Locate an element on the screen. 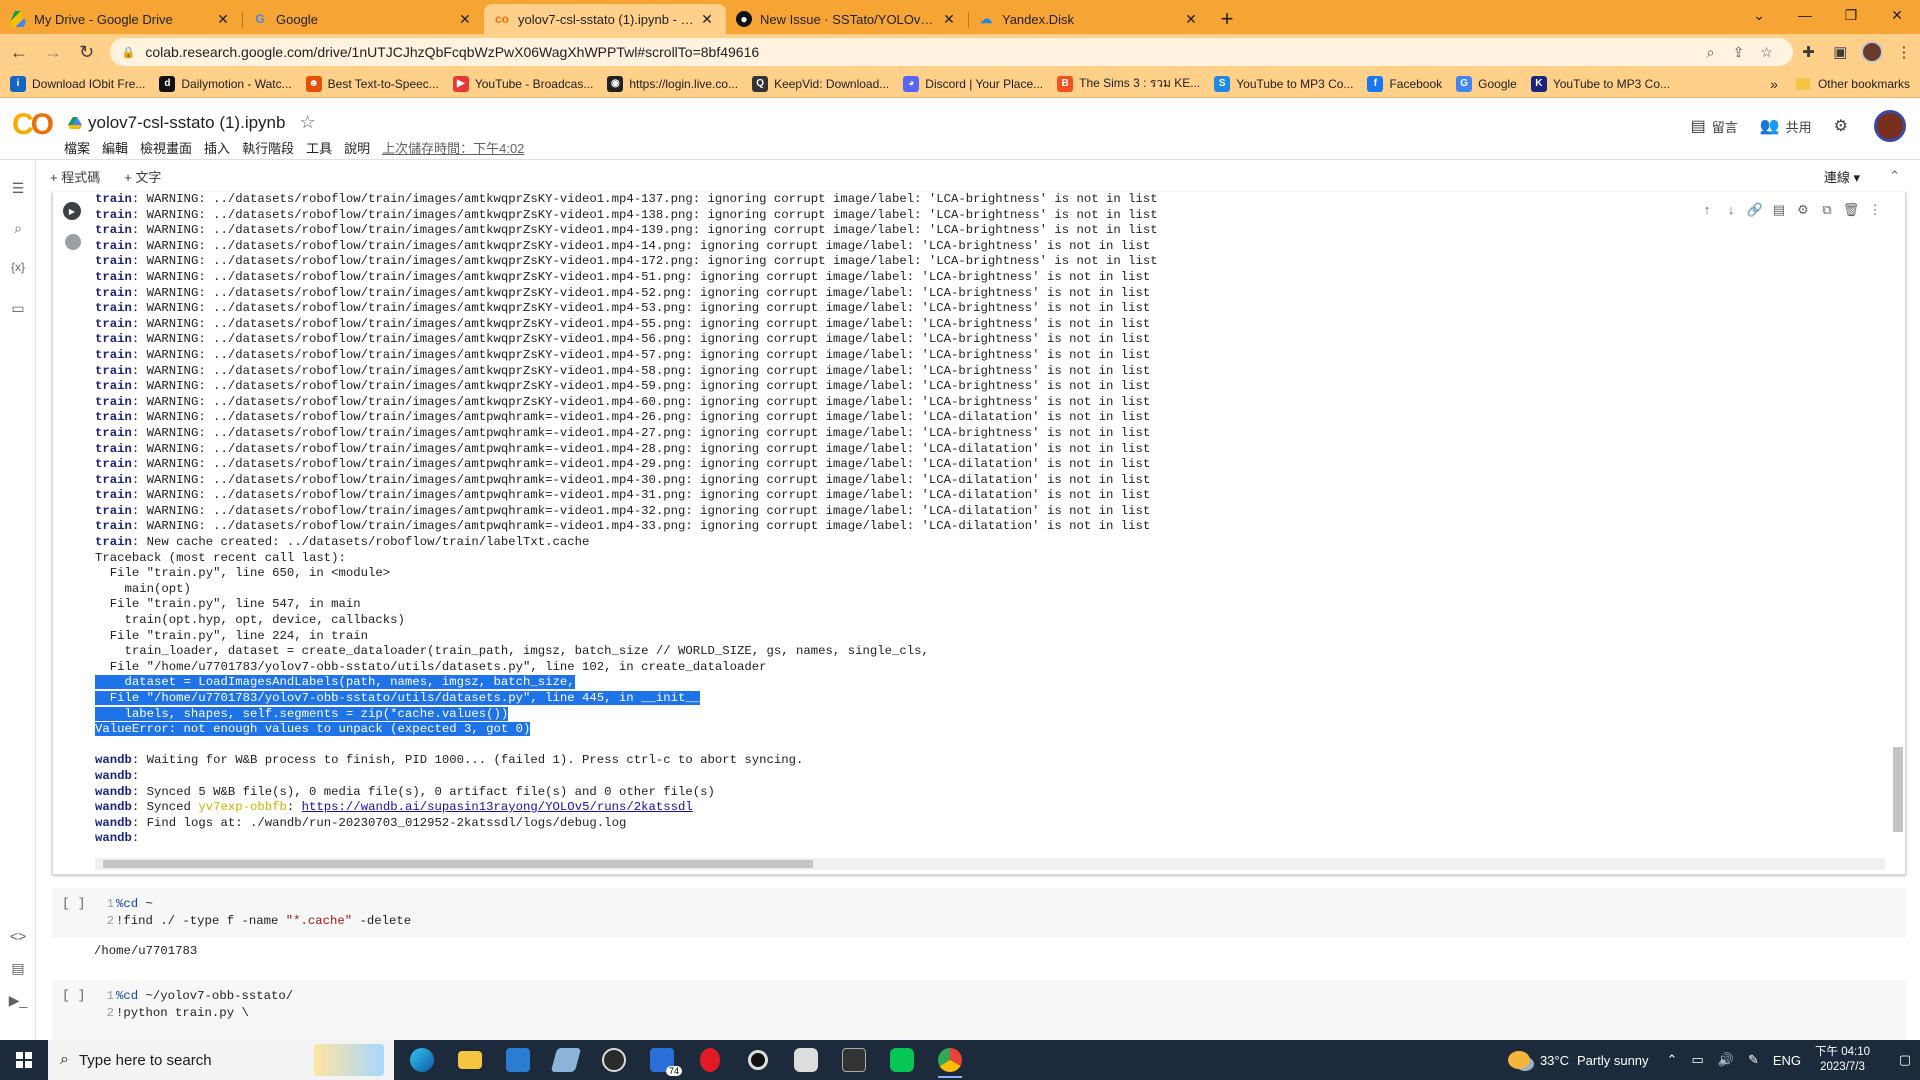 The width and height of the screenshot is (1920, 1080). colab-logo: CO is located at coordinates (33, 125).